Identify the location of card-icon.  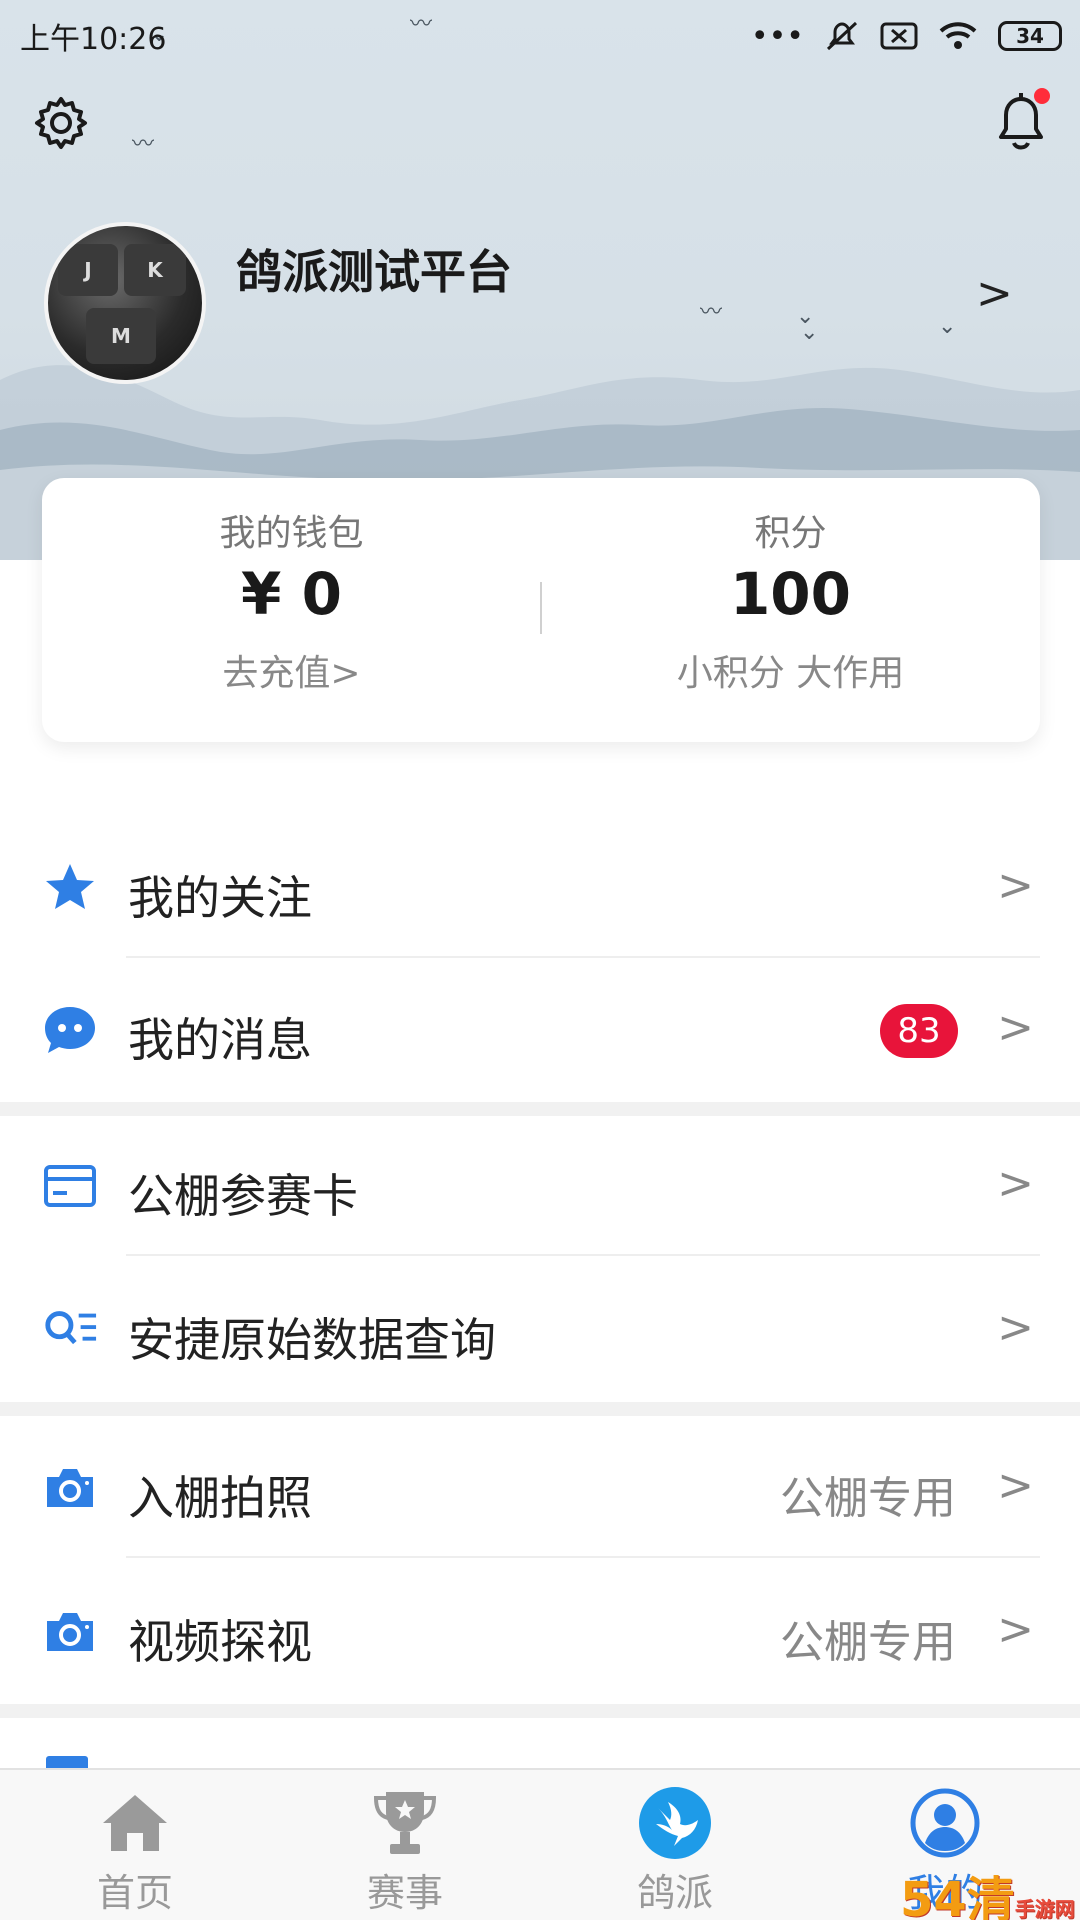
(70, 1186).